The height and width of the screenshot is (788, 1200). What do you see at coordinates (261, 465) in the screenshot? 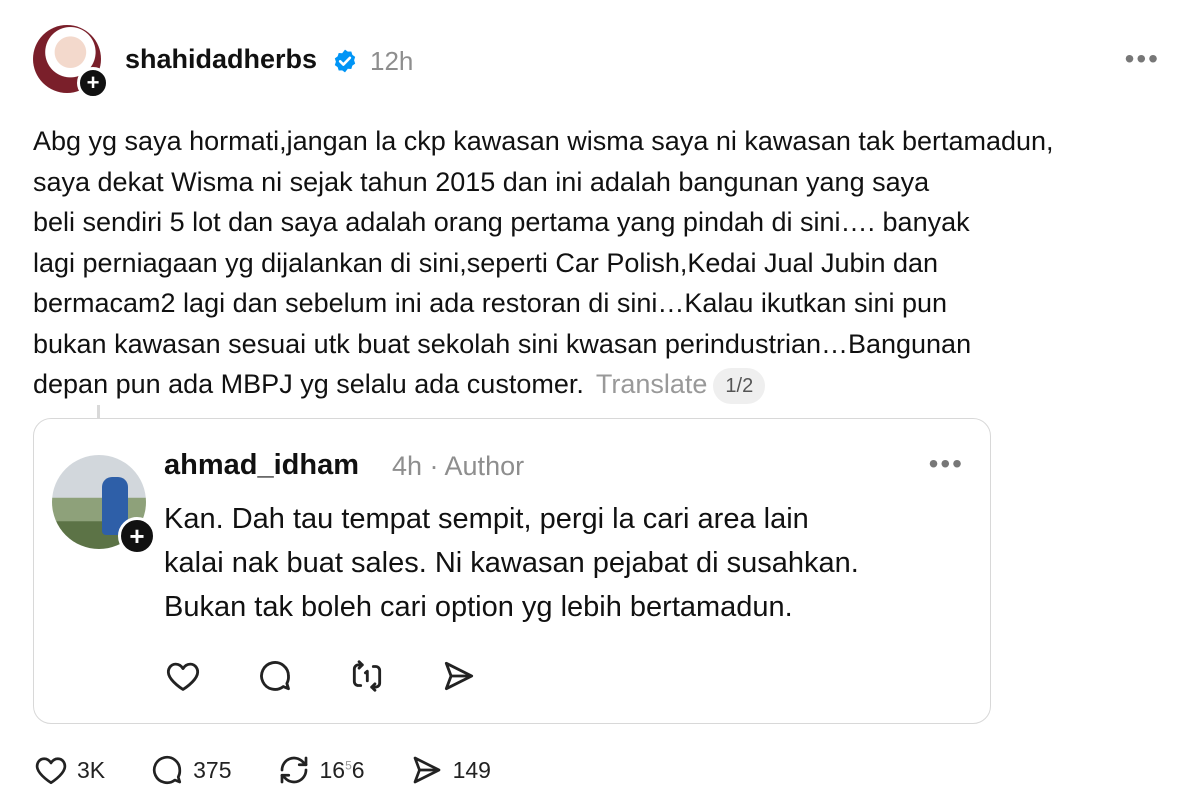
I see `reply-username: ahmad_idham` at bounding box center [261, 465].